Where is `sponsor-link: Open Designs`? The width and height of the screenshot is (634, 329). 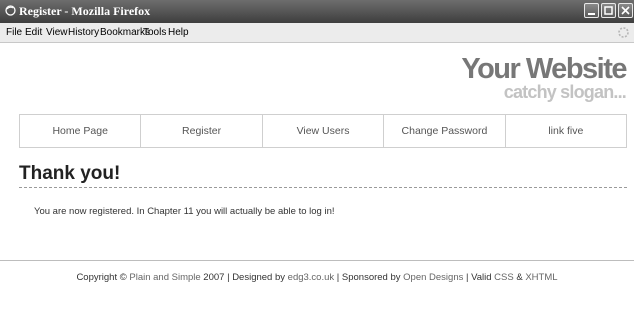
sponsor-link: Open Designs is located at coordinates (433, 277).